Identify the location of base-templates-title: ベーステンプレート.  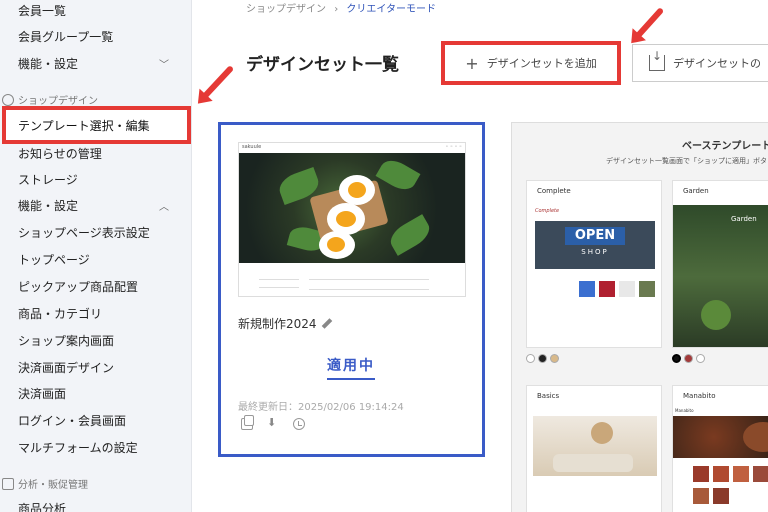
(725, 146).